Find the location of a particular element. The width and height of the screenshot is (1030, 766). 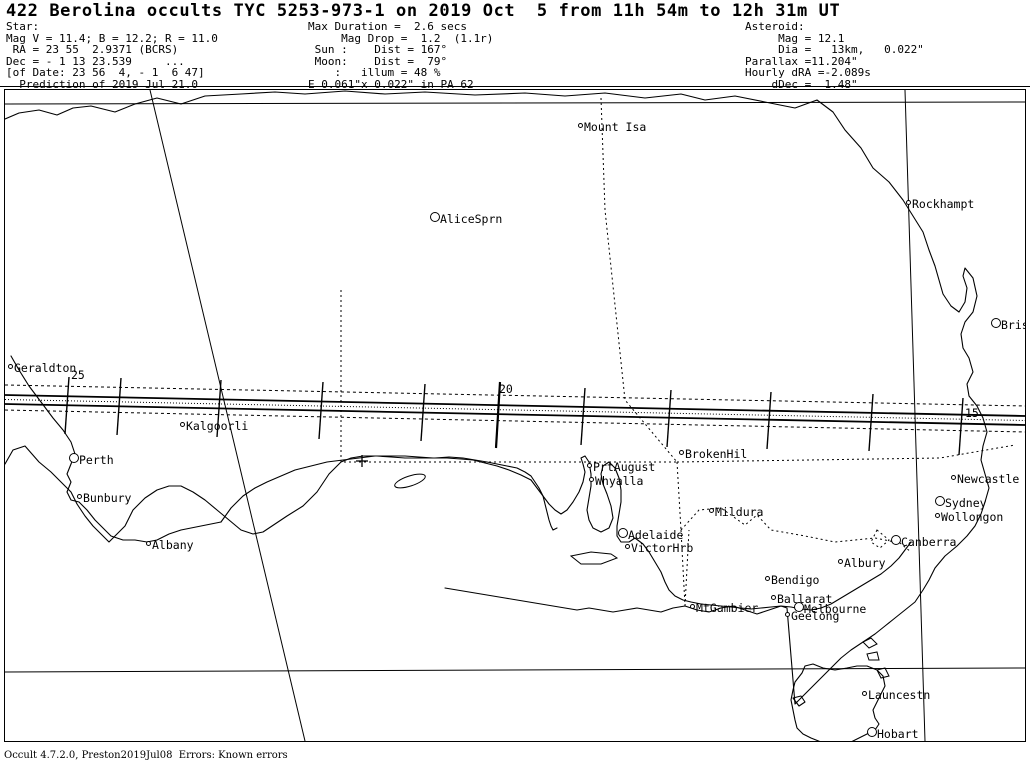

city-label: Geelong is located at coordinates (815, 616).